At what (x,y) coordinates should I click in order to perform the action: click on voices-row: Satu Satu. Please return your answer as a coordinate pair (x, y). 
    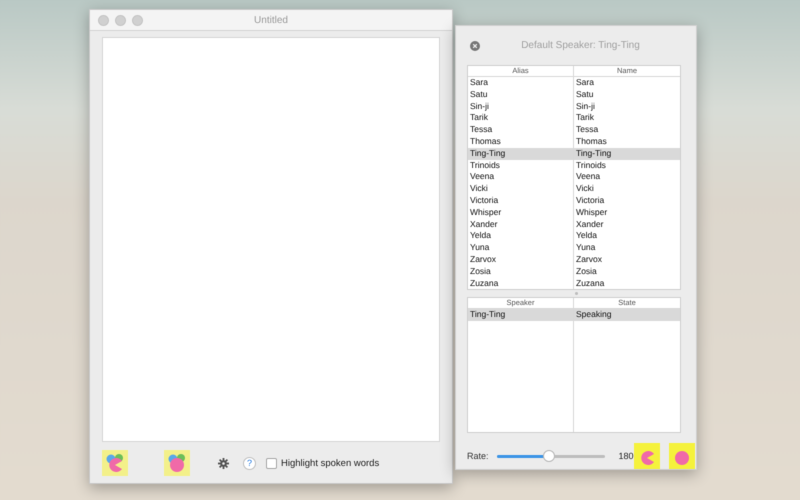
    Looking at the image, I should click on (574, 94).